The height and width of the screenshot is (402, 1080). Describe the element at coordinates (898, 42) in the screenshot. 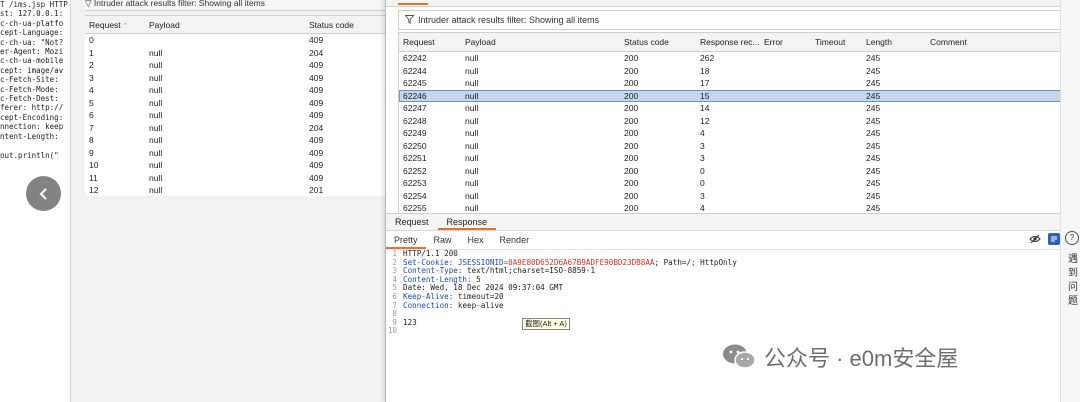

I see `column-header: Length` at that location.